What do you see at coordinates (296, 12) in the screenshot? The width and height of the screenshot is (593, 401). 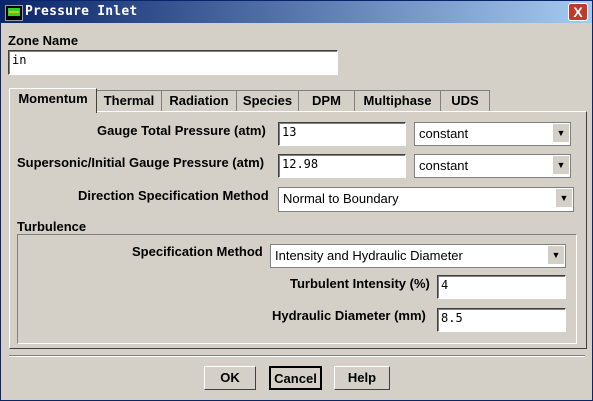 I see `title-bar: Pressure Inlet X` at bounding box center [296, 12].